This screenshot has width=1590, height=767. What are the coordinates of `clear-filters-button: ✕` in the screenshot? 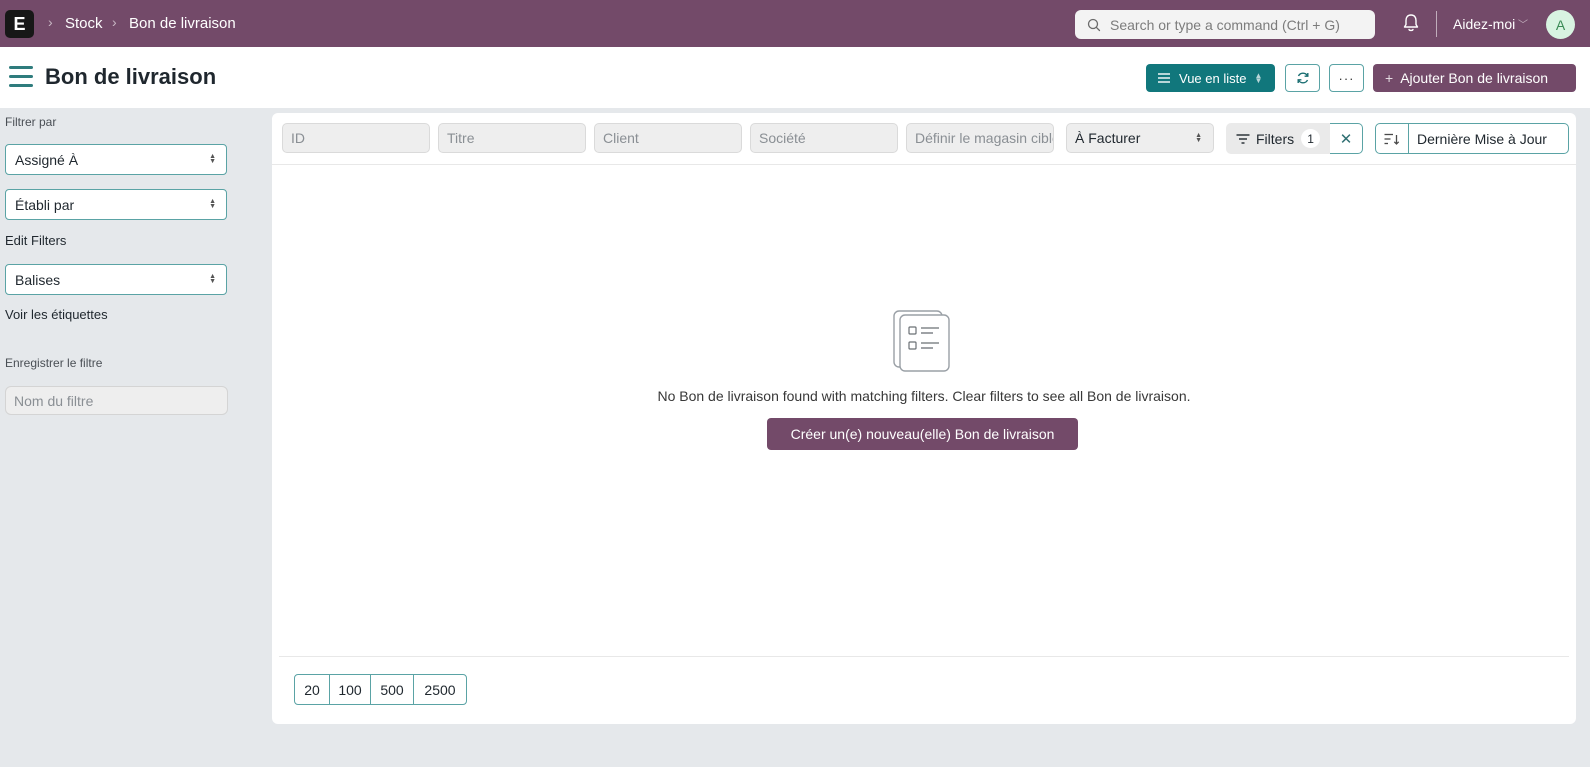 It's located at (1346, 138).